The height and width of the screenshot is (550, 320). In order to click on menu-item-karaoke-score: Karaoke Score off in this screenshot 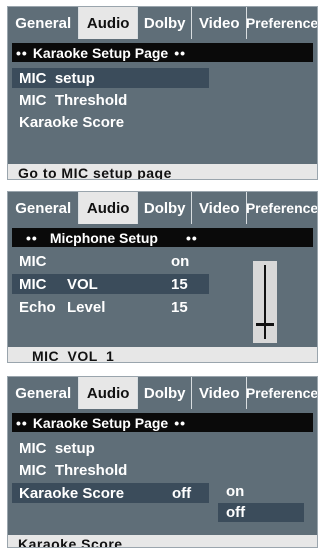, I will do `click(110, 493)`.